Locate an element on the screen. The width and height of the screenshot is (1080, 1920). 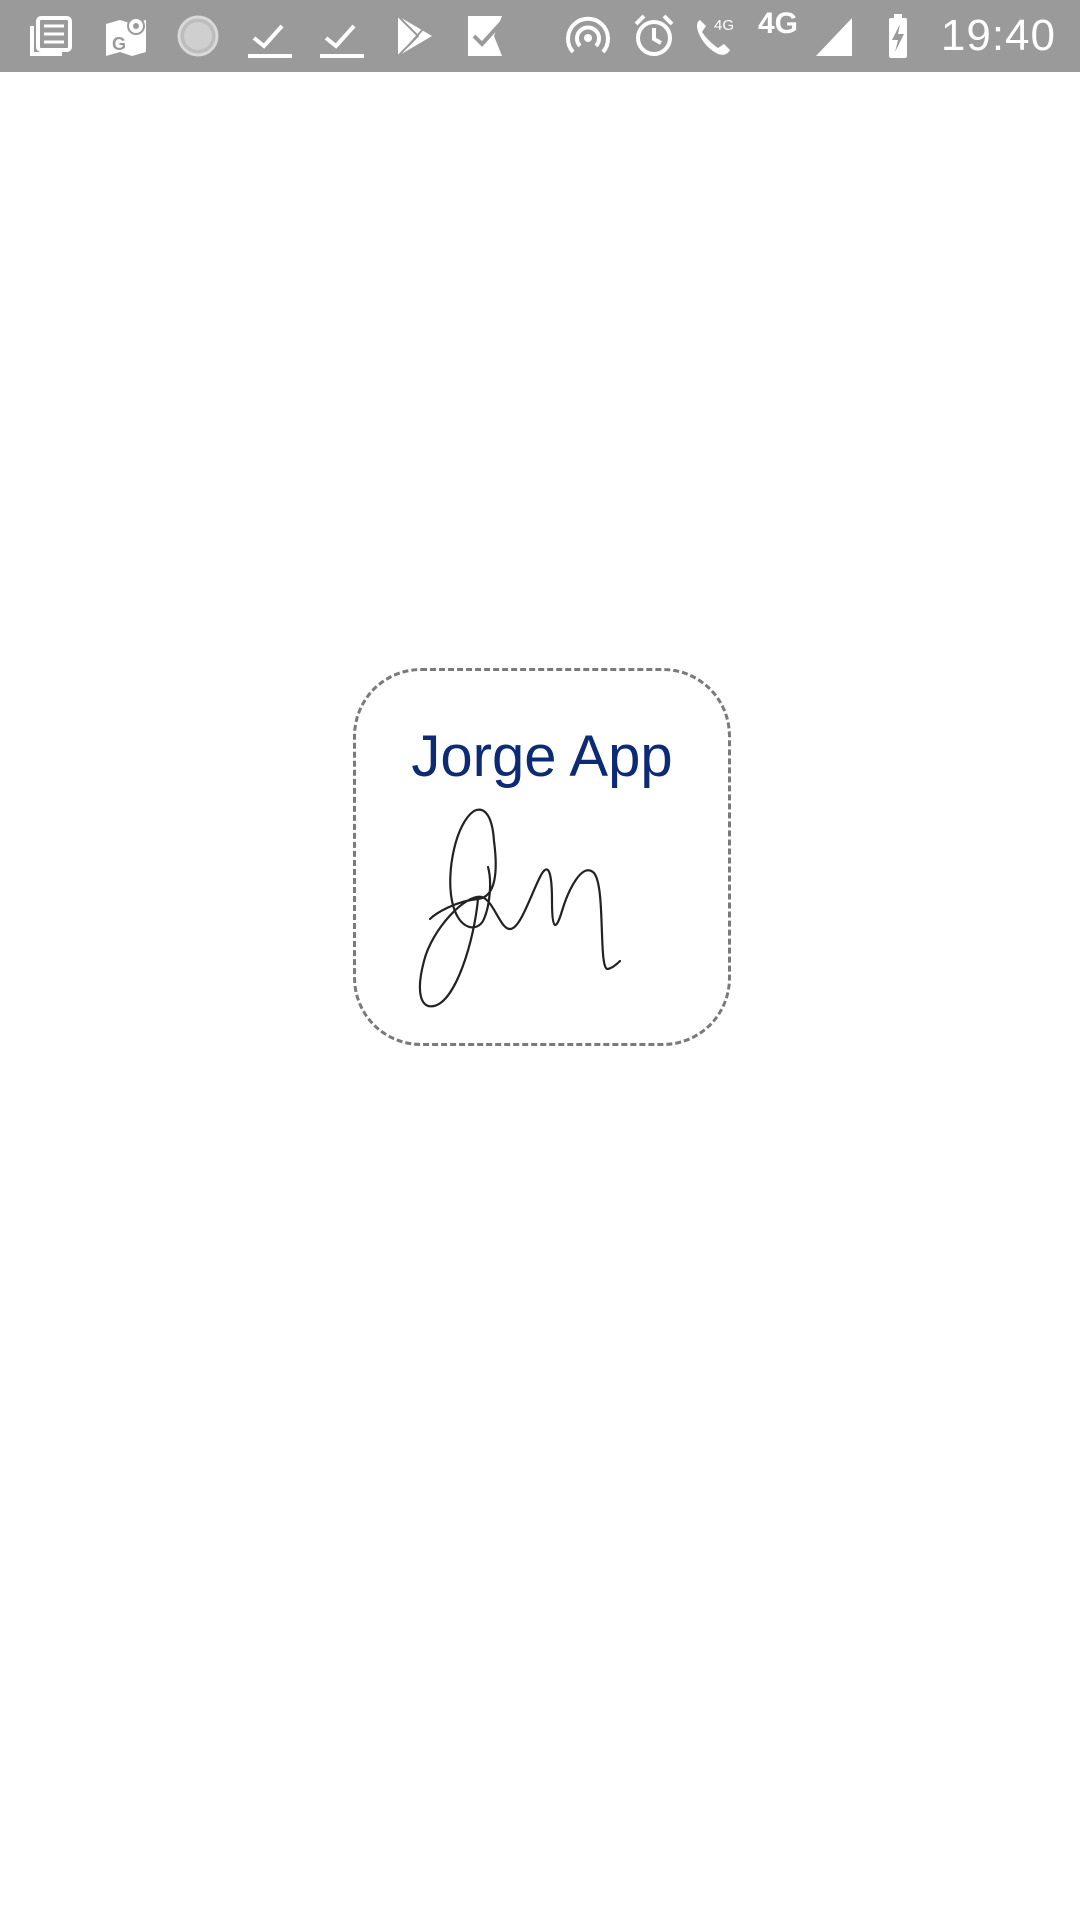
maps-icon: G is located at coordinates (126, 36).